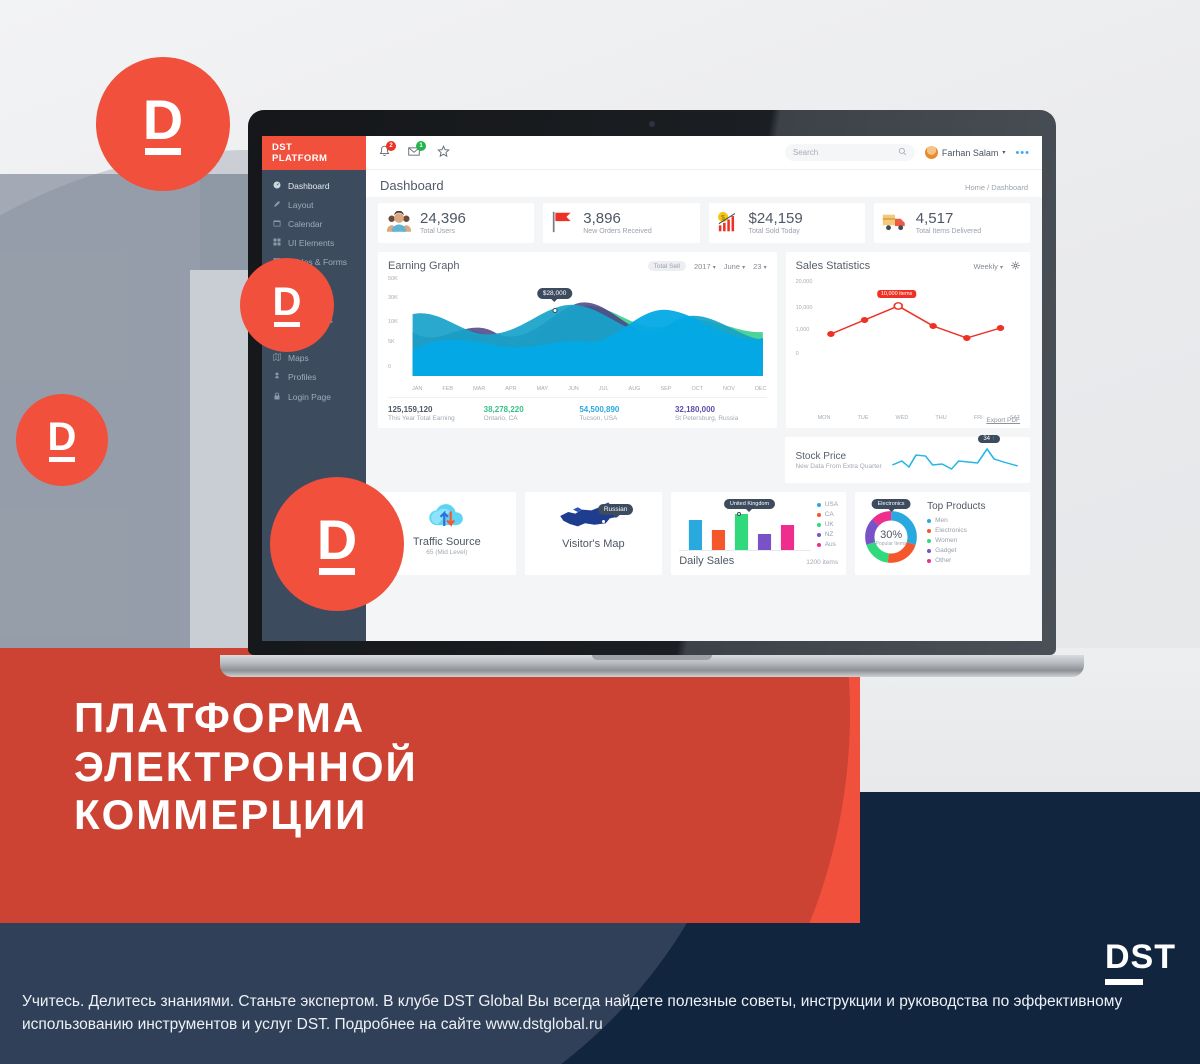 The height and width of the screenshot is (1064, 1200). What do you see at coordinates (456, 223) in the screenshot?
I see `stat-card-total-users: 24,396 Total Users` at bounding box center [456, 223].